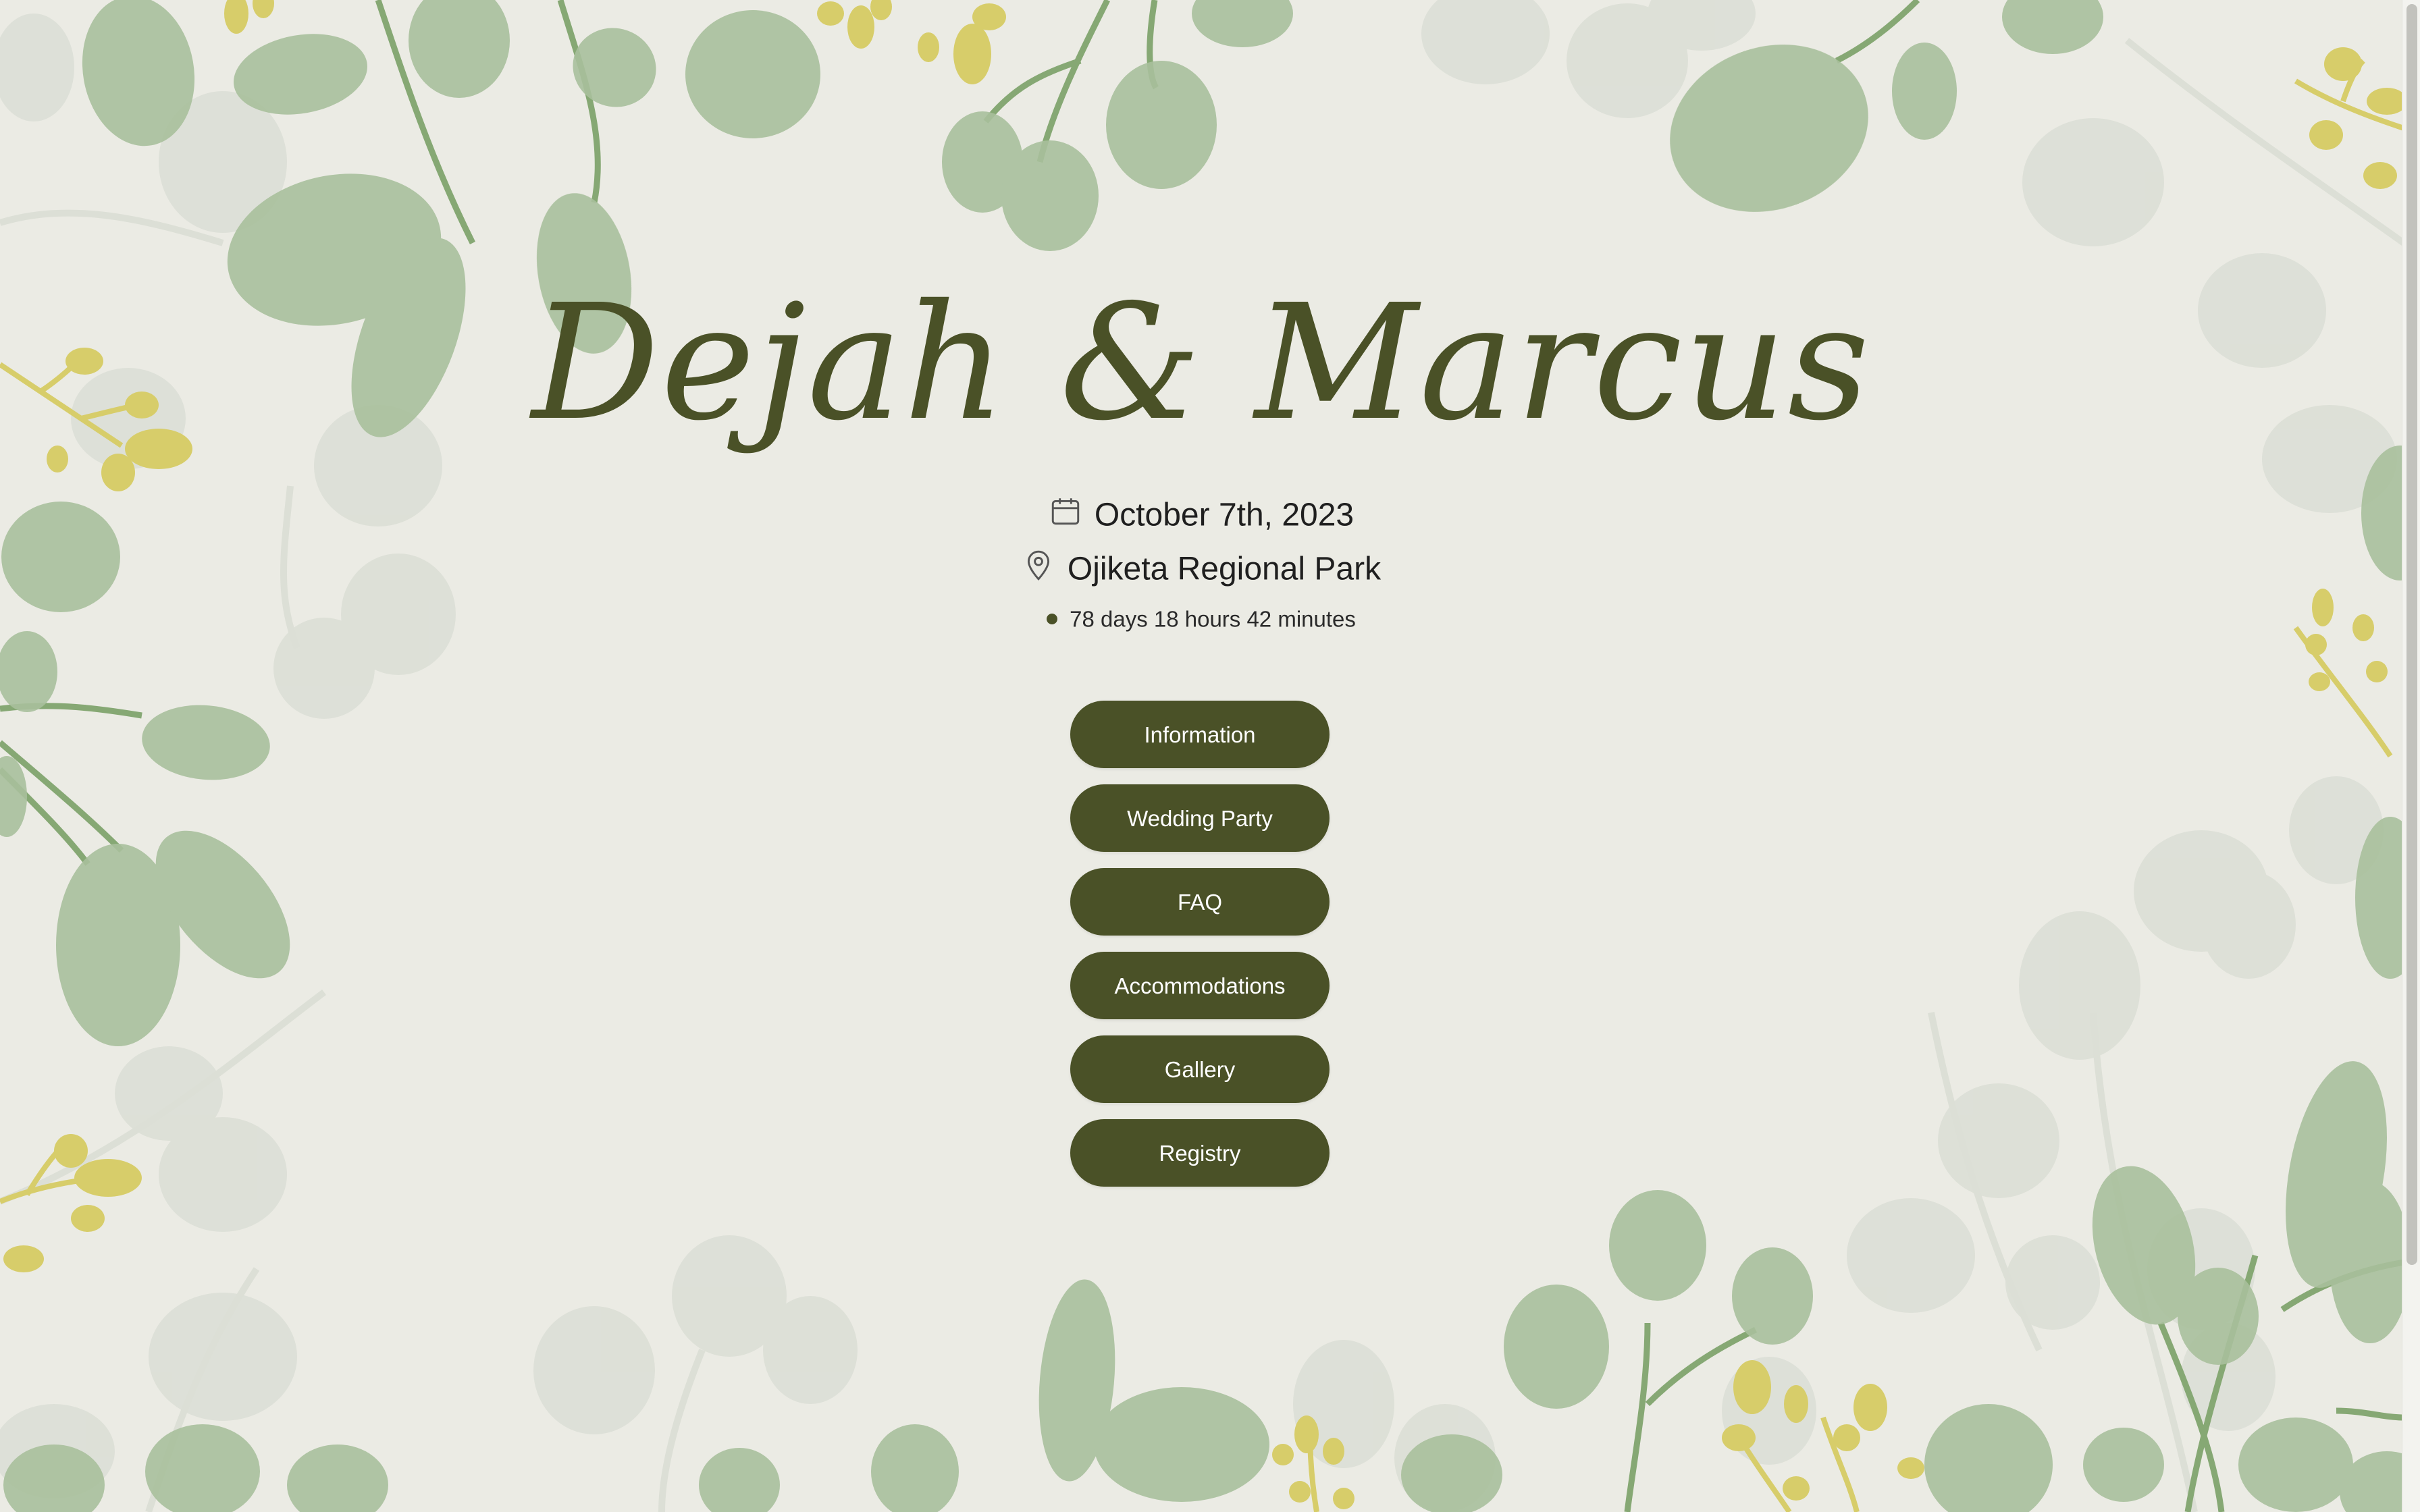 The image size is (2420, 1512). I want to click on event-venue-row: Ojiketa Regional Park, so click(1201, 569).